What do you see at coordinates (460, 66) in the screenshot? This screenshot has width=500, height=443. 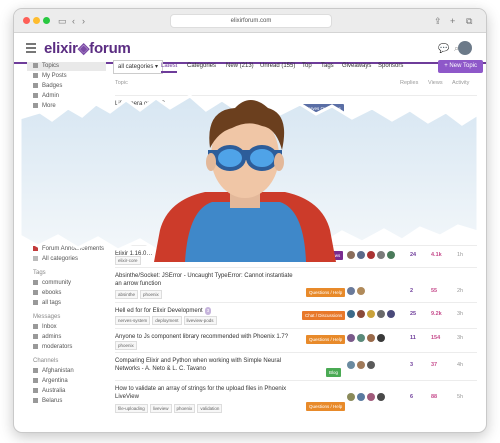 I see `new-topic-button: + New Topic` at bounding box center [460, 66].